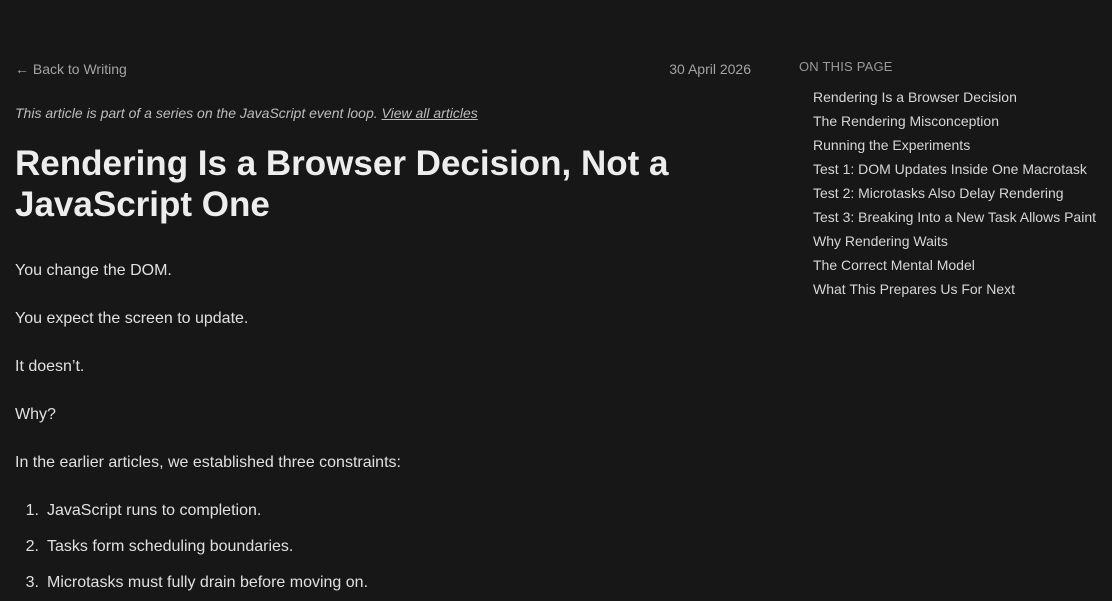  What do you see at coordinates (32, 546) in the screenshot?
I see `list-number: 2.` at bounding box center [32, 546].